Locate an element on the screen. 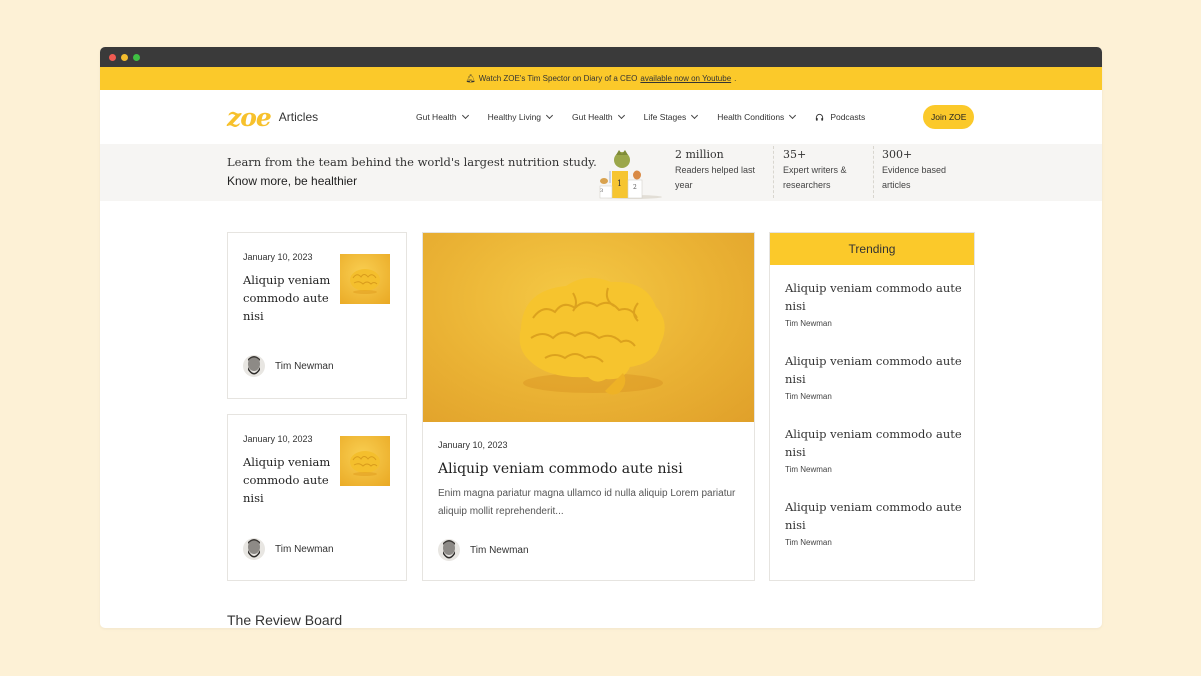 The width and height of the screenshot is (1201, 676). stat-description: Readers helped last year is located at coordinates (715, 177).